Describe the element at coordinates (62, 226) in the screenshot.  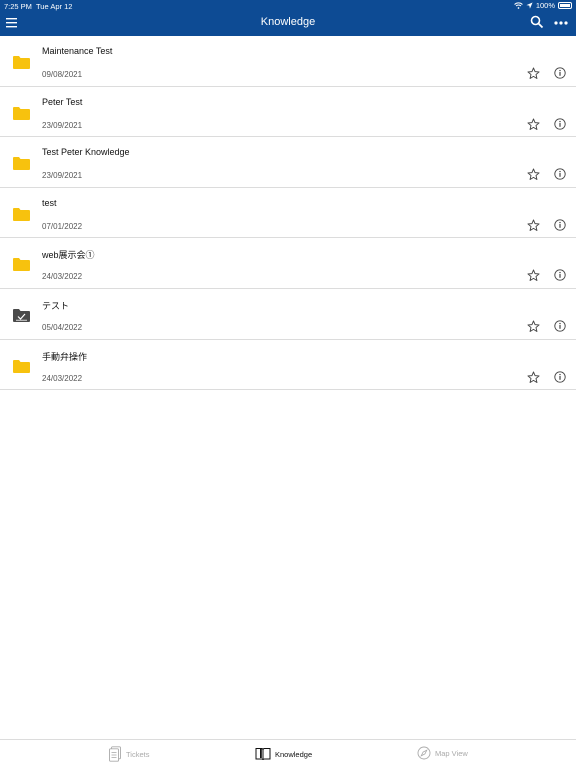
I see `item-date: 07/01/2022` at that location.